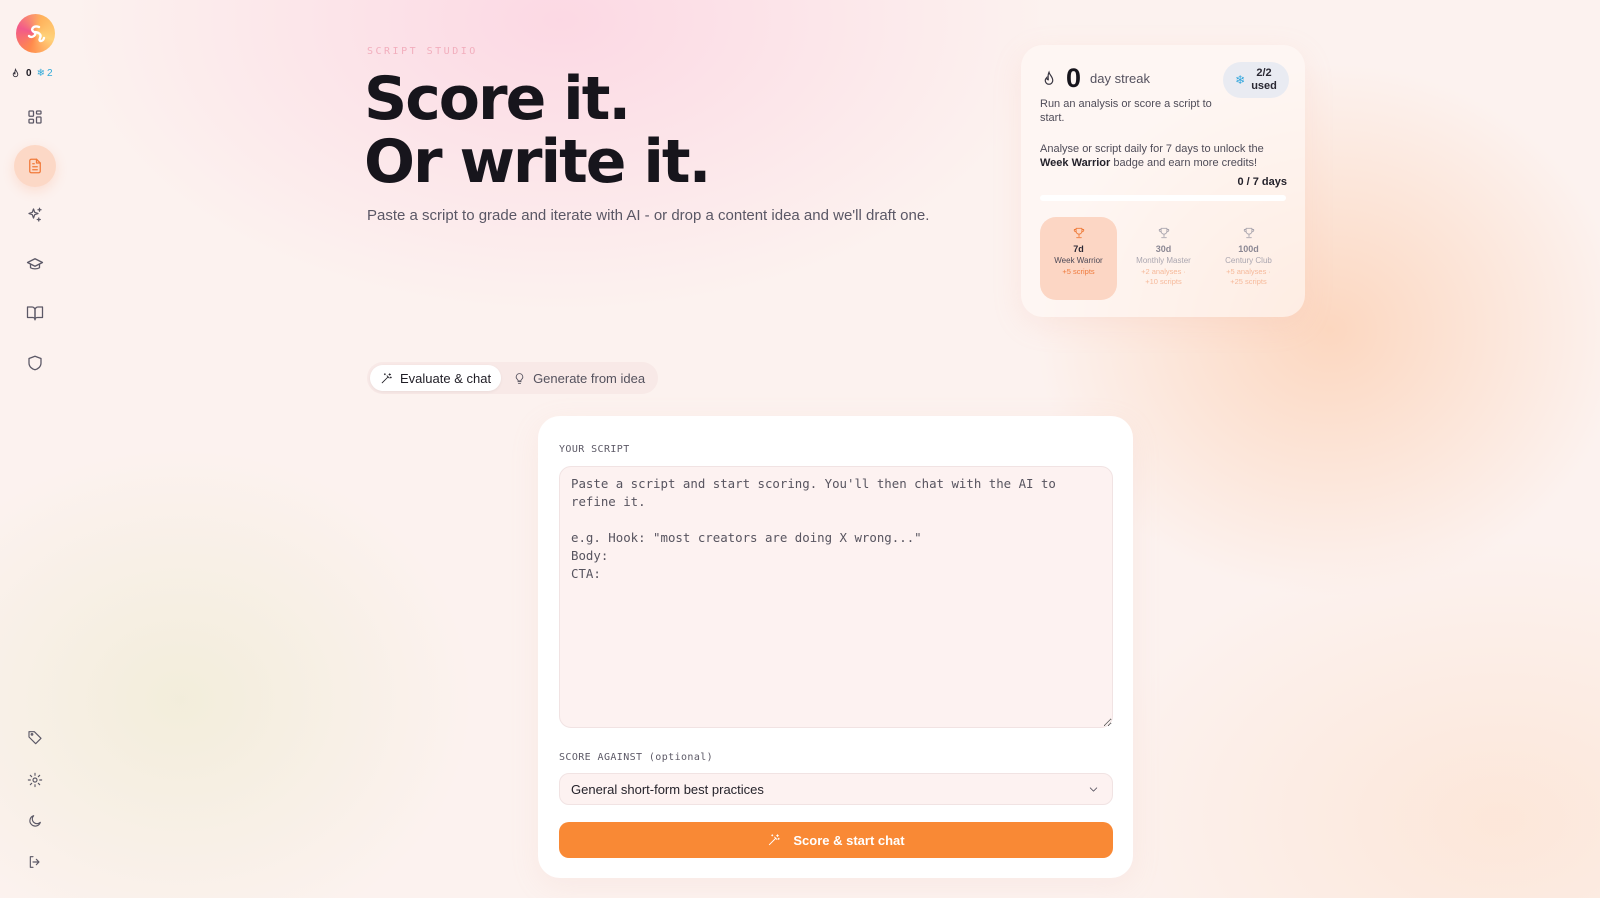  I want to click on logout-button, so click(35, 862).